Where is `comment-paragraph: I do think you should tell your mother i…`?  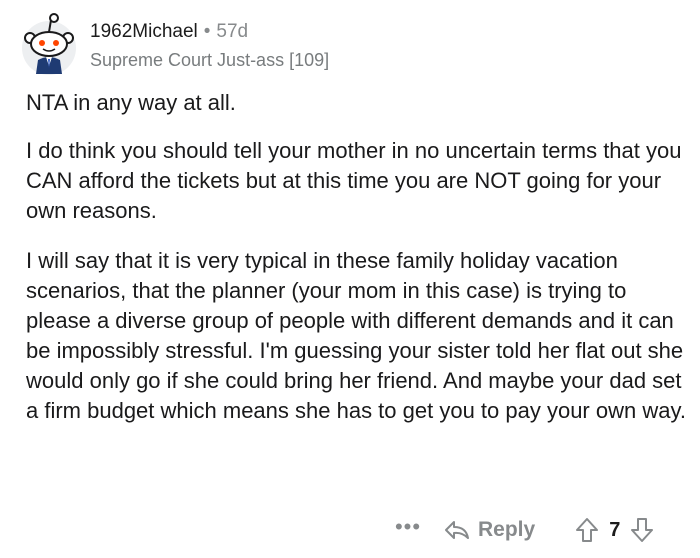
comment-paragraph: I do think you should tell your mother i… is located at coordinates (354, 180).